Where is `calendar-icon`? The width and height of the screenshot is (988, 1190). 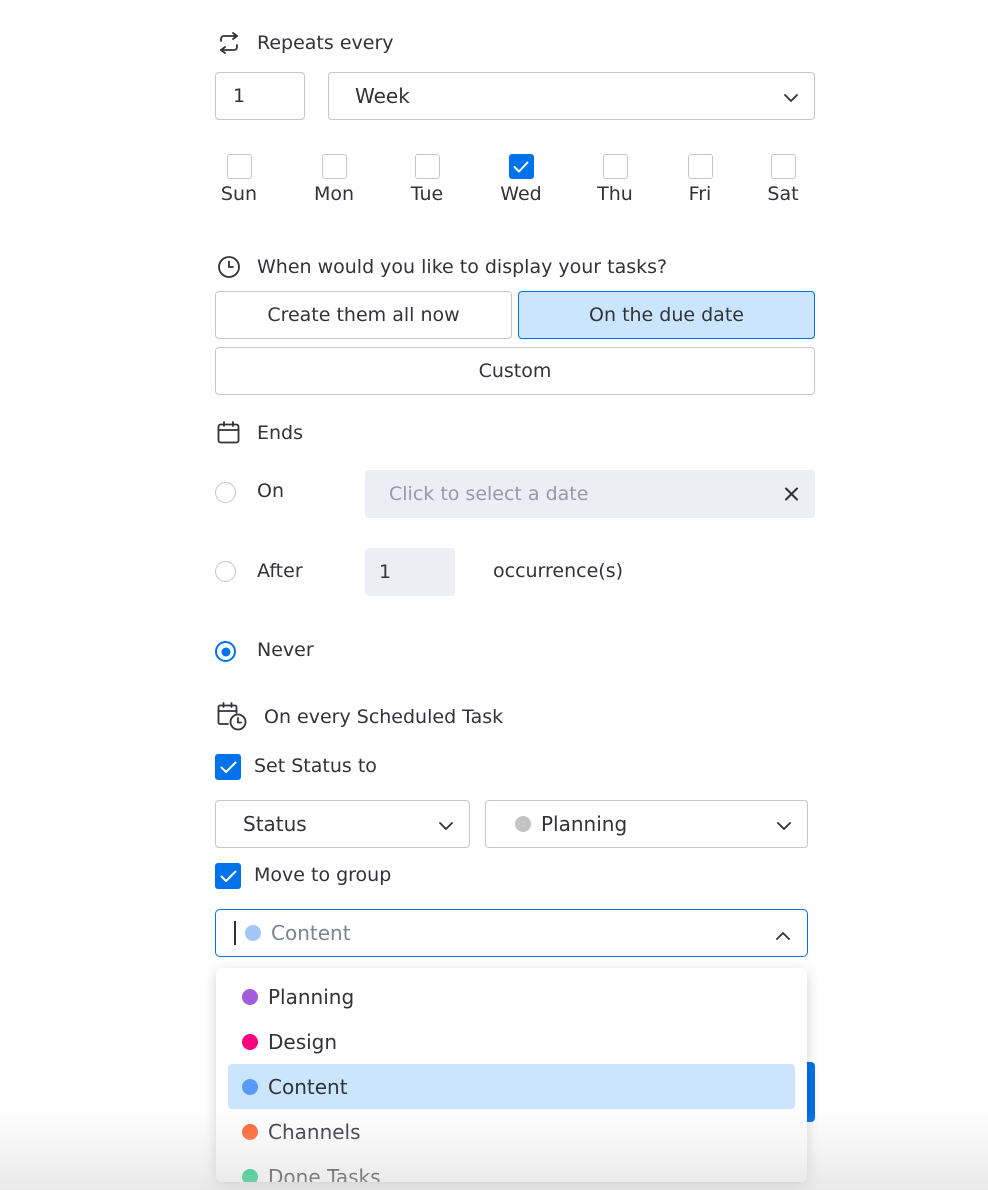 calendar-icon is located at coordinates (228, 432).